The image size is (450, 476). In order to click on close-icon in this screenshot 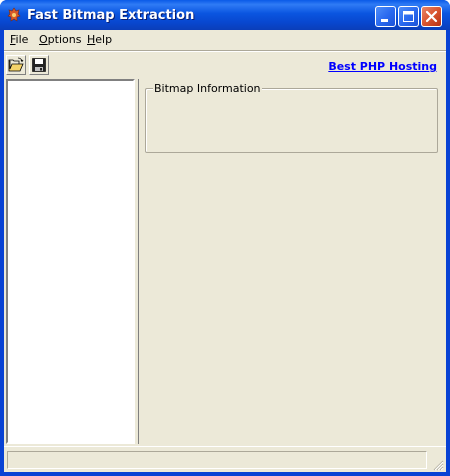, I will do `click(431, 16)`.